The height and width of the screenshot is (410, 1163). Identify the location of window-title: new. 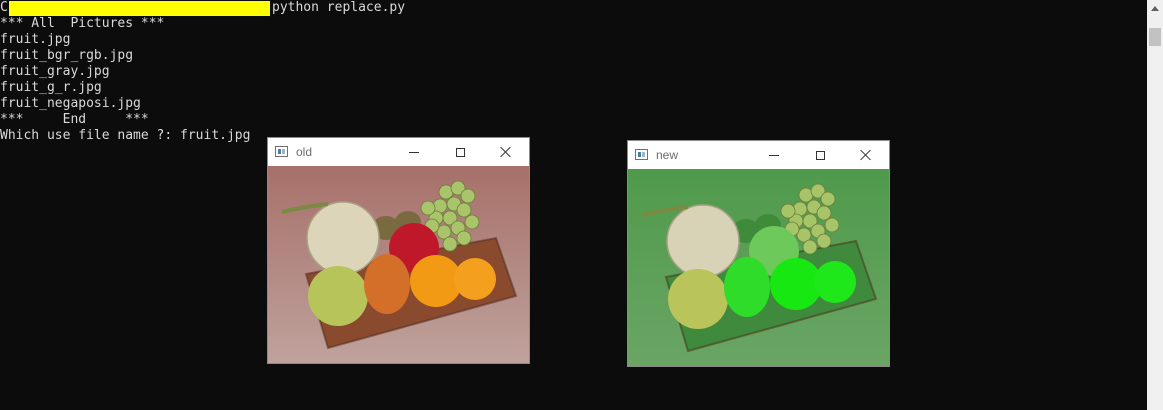
(667, 155).